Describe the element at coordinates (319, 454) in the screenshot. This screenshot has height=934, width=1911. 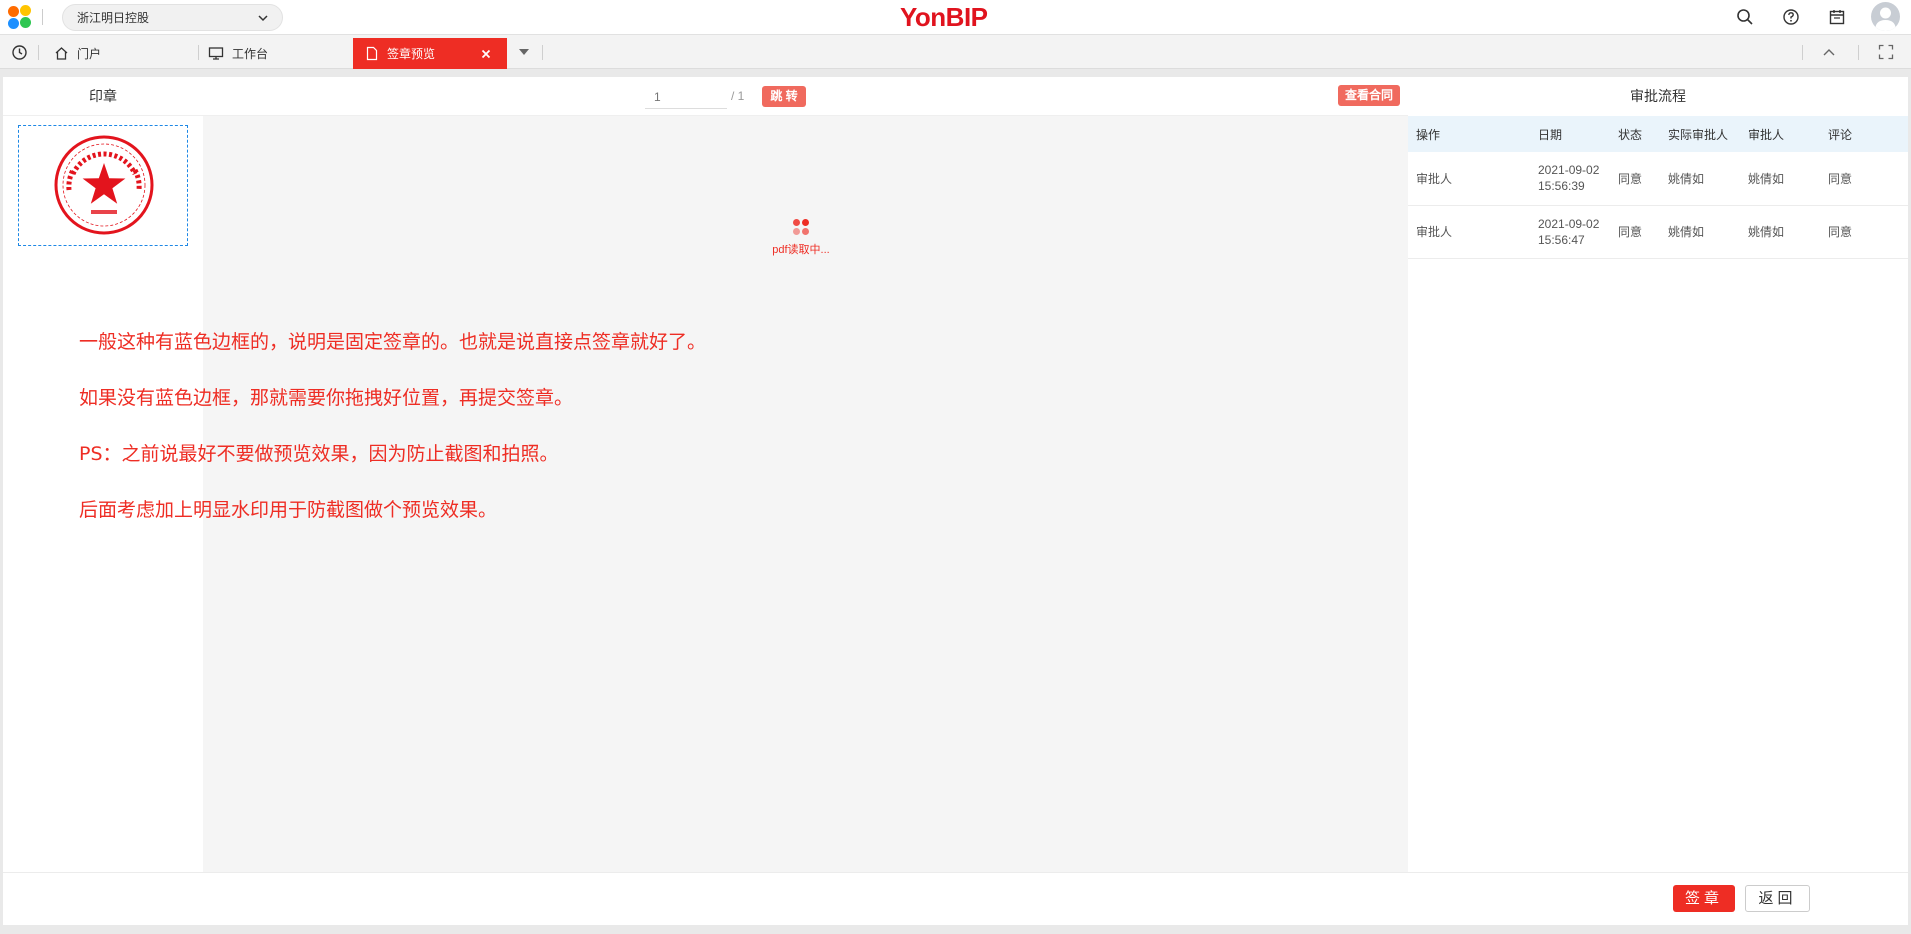
I see `note-line: PS：之前说最好不要做预览效果，因为防止截图和拍照。` at that location.